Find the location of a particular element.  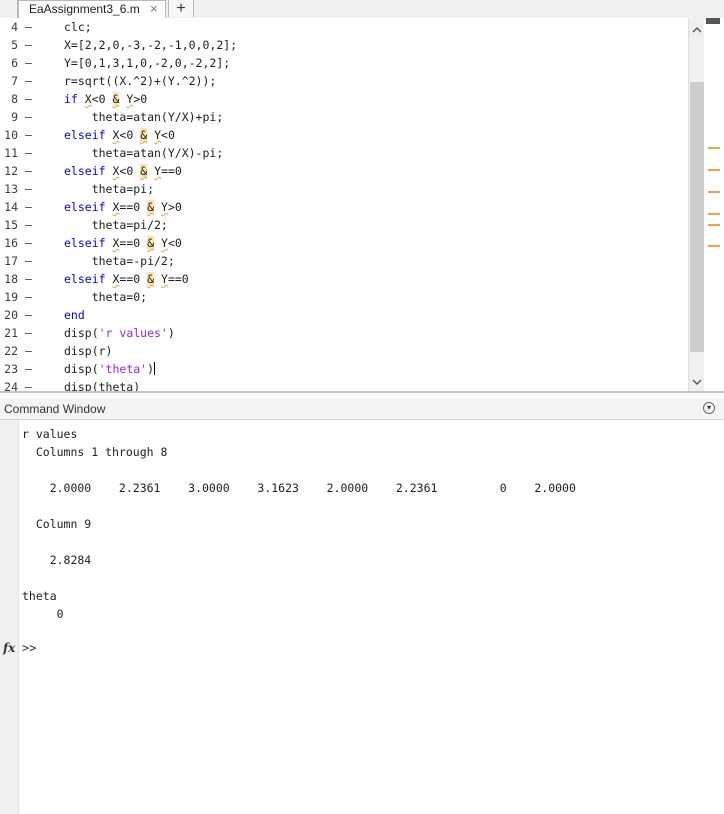

code-fragment: disp( is located at coordinates (81, 333).